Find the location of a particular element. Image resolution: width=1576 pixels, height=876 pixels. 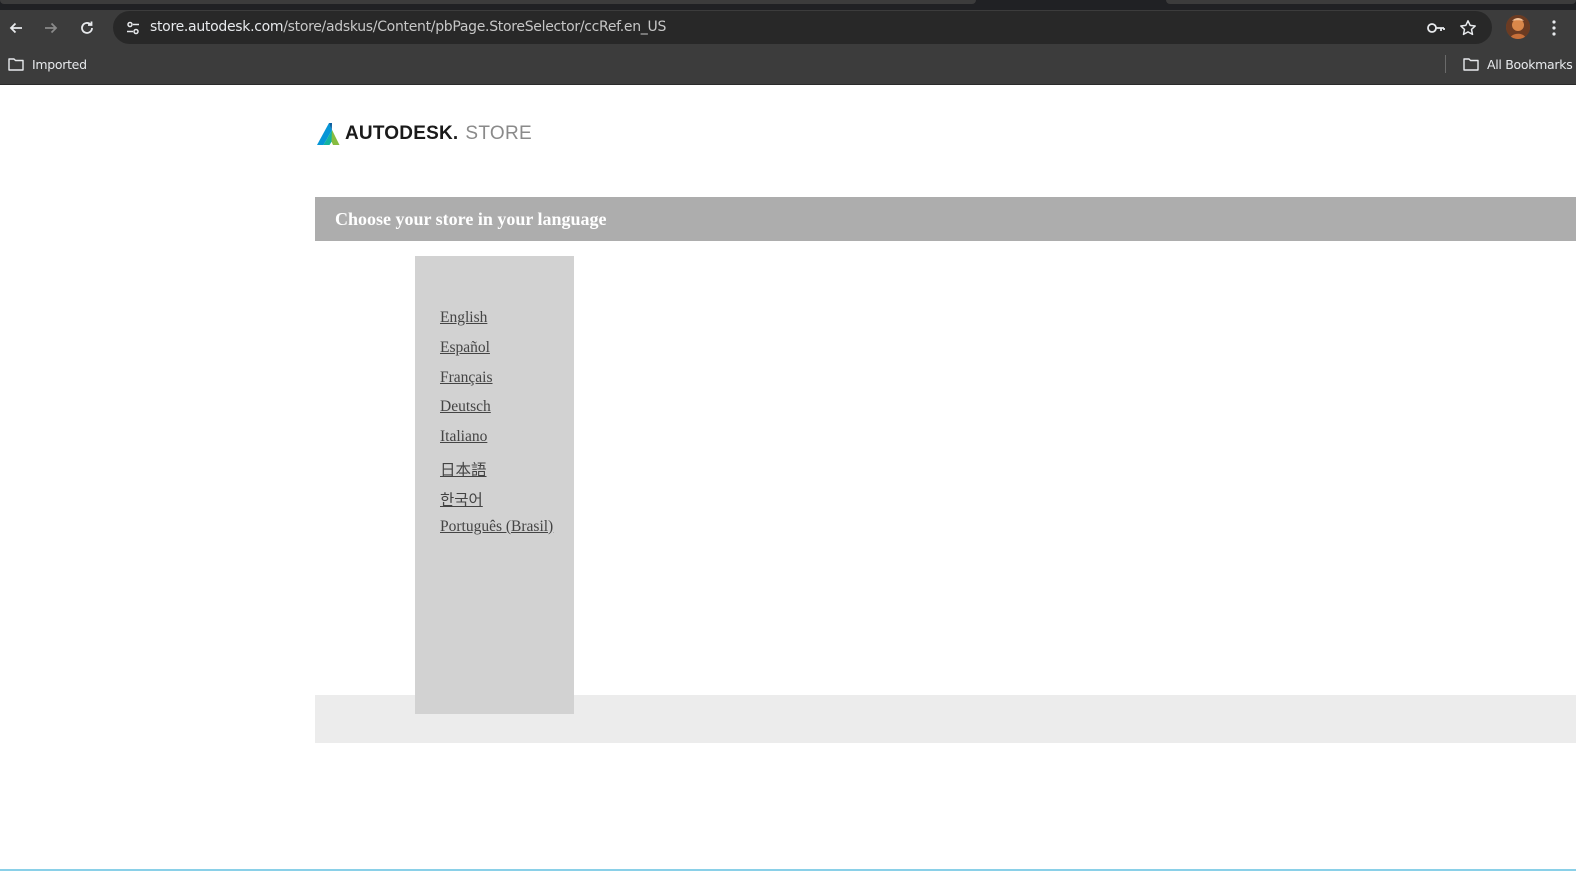

site-info-button is located at coordinates (133, 28).